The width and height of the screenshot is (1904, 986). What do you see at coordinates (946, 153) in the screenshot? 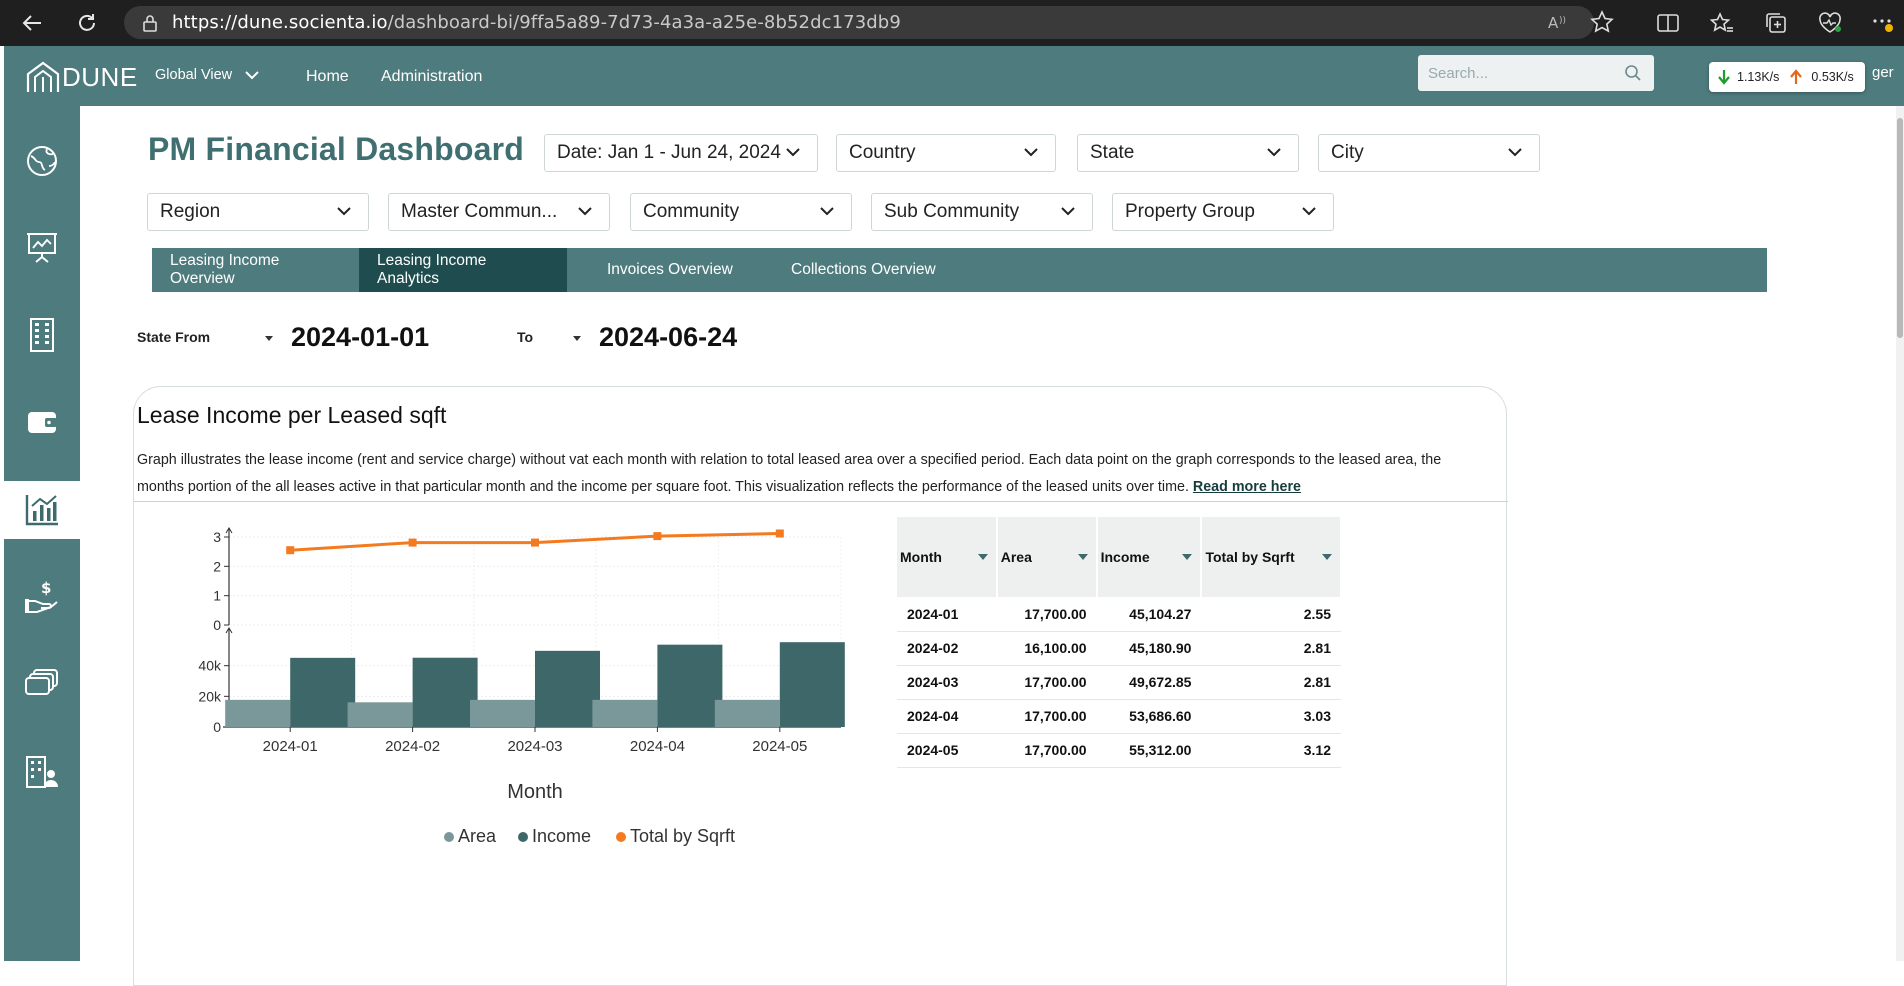
I see `country-filter: Country` at bounding box center [946, 153].